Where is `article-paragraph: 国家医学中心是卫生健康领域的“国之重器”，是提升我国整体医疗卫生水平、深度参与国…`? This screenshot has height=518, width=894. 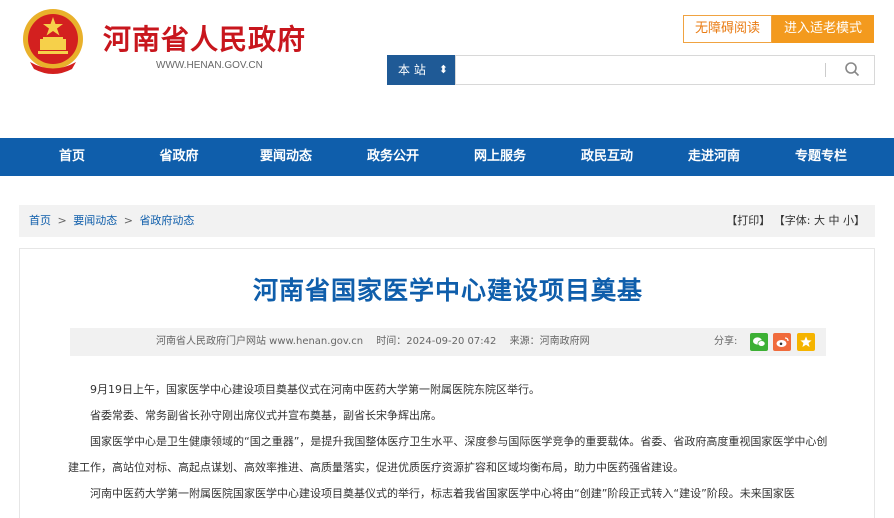
article-paragraph: 国家医学中心是卫生健康领域的“国之重器”，是提升我国整体医疗卫生水平、深度参与国… is located at coordinates (448, 454).